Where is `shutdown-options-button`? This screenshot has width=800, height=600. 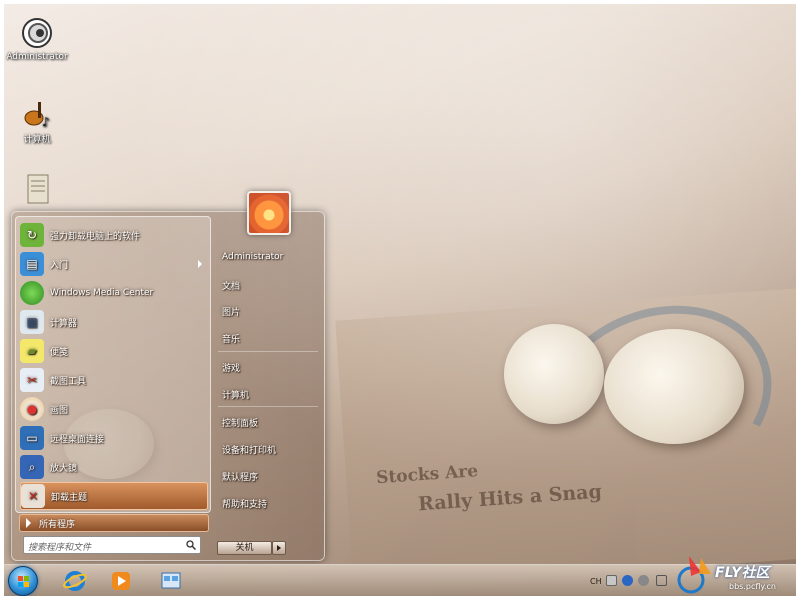
shutdown-options-button is located at coordinates (279, 548).